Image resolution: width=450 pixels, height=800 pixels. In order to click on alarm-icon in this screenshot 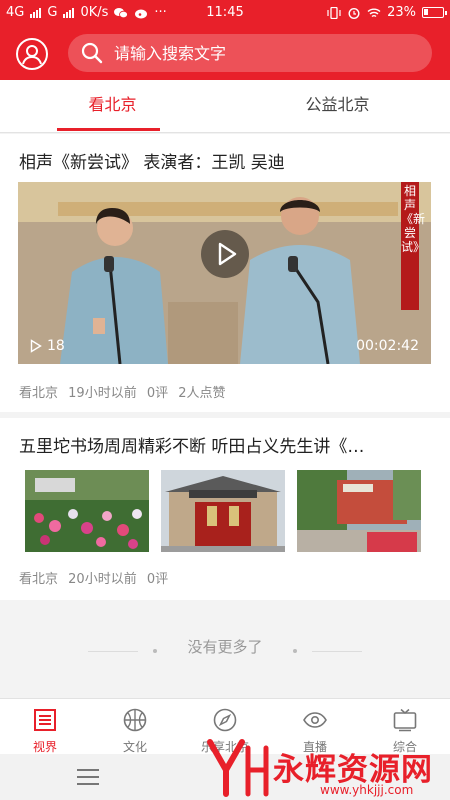, I will do `click(354, 13)`.